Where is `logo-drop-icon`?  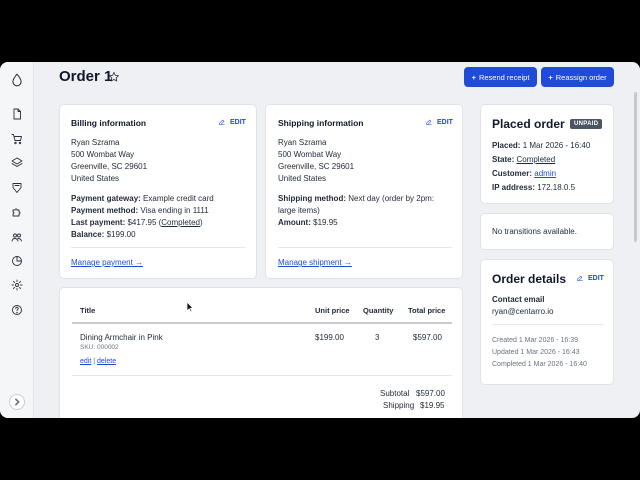
logo-drop-icon is located at coordinates (17, 80).